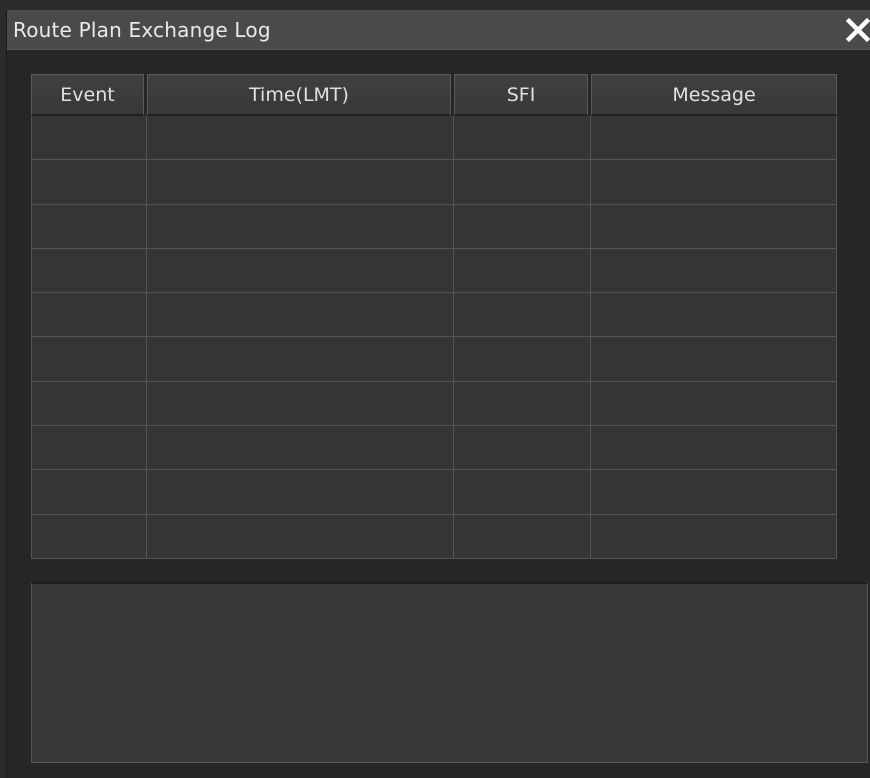  I want to click on column-header-message: Message, so click(714, 95).